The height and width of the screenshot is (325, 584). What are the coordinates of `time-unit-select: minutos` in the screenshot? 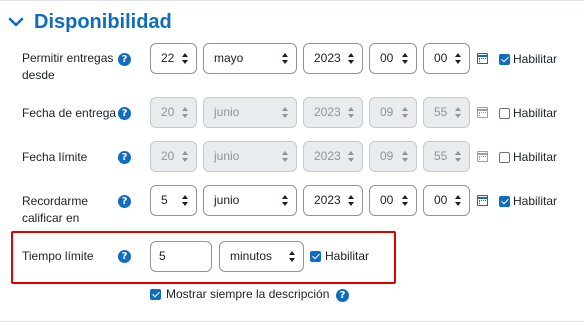 It's located at (261, 256).